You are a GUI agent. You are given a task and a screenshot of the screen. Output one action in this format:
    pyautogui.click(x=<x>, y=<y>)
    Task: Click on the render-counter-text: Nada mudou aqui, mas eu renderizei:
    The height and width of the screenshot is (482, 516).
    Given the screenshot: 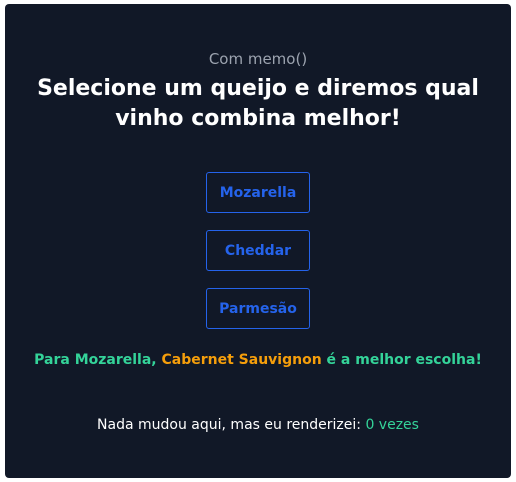 What is the action you would take?
    pyautogui.click(x=231, y=425)
    